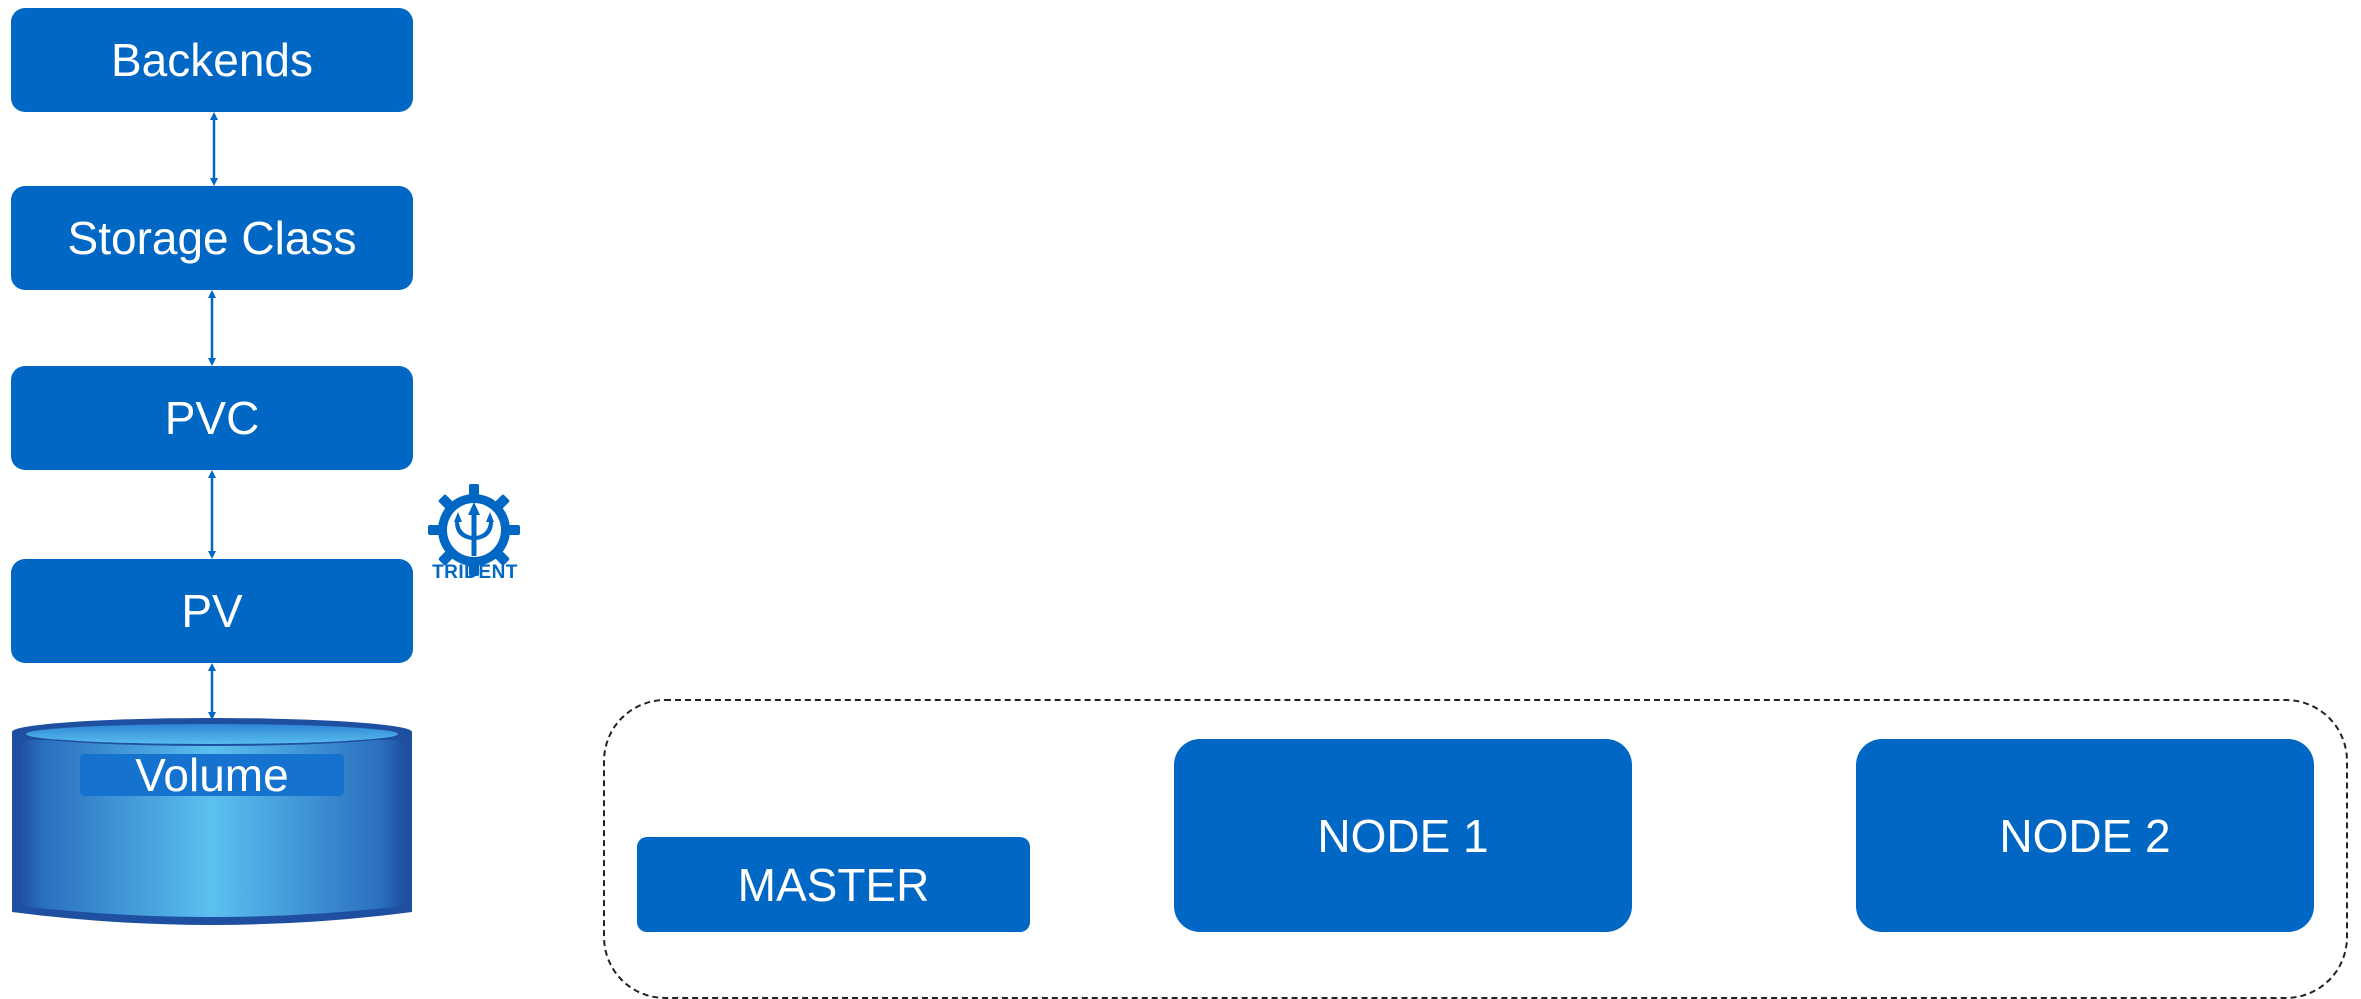  Describe the element at coordinates (475, 572) in the screenshot. I see `trident-logo-text: TRIDENT` at that location.